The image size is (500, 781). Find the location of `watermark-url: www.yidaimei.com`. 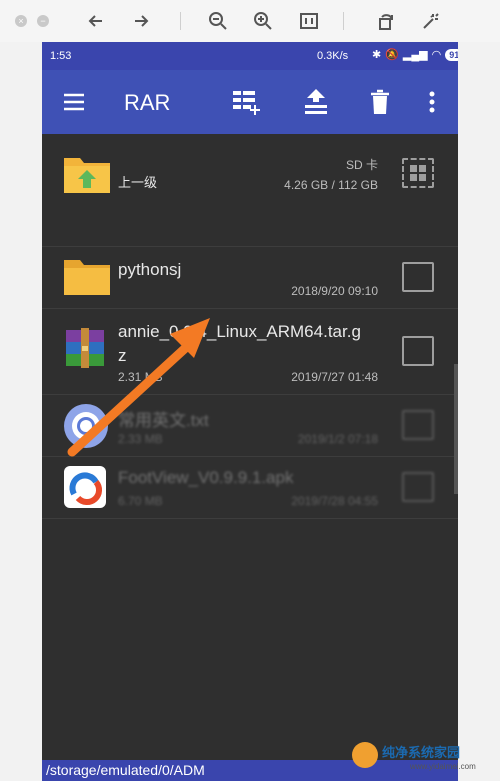

watermark-url: www.yidaimei.com is located at coordinates (443, 766).